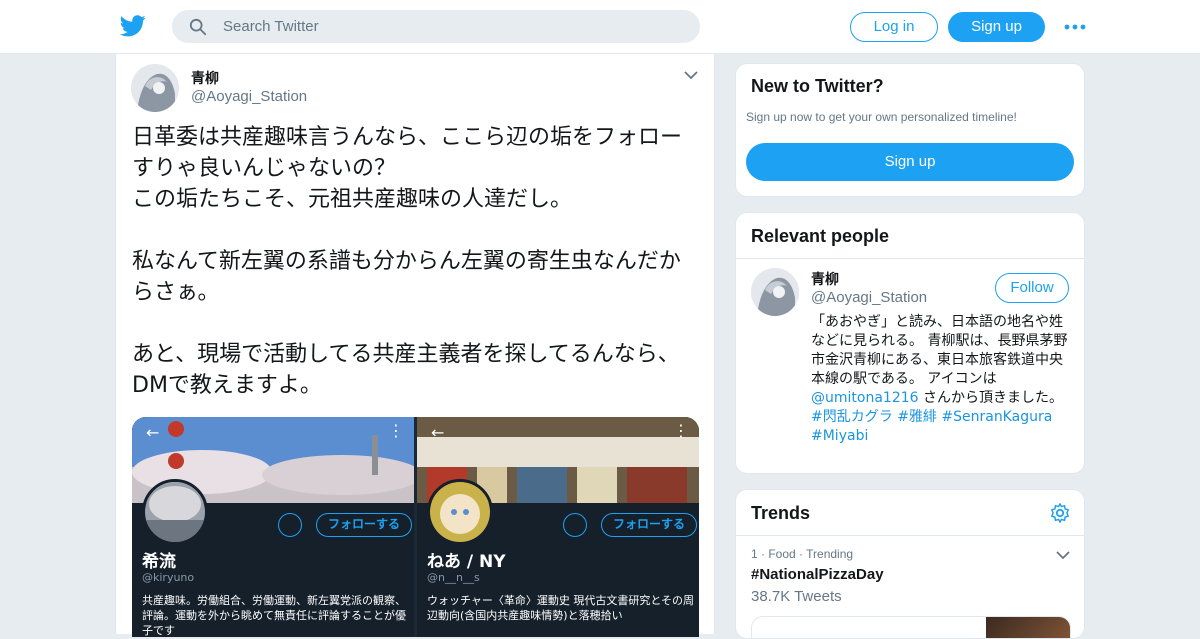 The width and height of the screenshot is (1200, 639). What do you see at coordinates (1060, 513) in the screenshot?
I see `gear-icon` at bounding box center [1060, 513].